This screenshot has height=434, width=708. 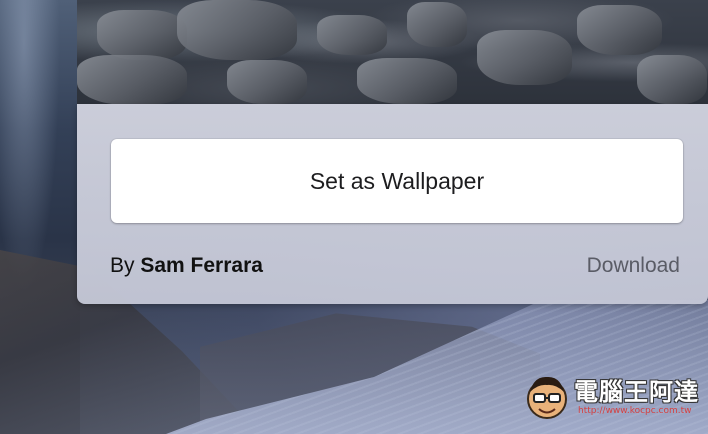 What do you see at coordinates (201, 265) in the screenshot?
I see `author-name: Sam Ferrara` at bounding box center [201, 265].